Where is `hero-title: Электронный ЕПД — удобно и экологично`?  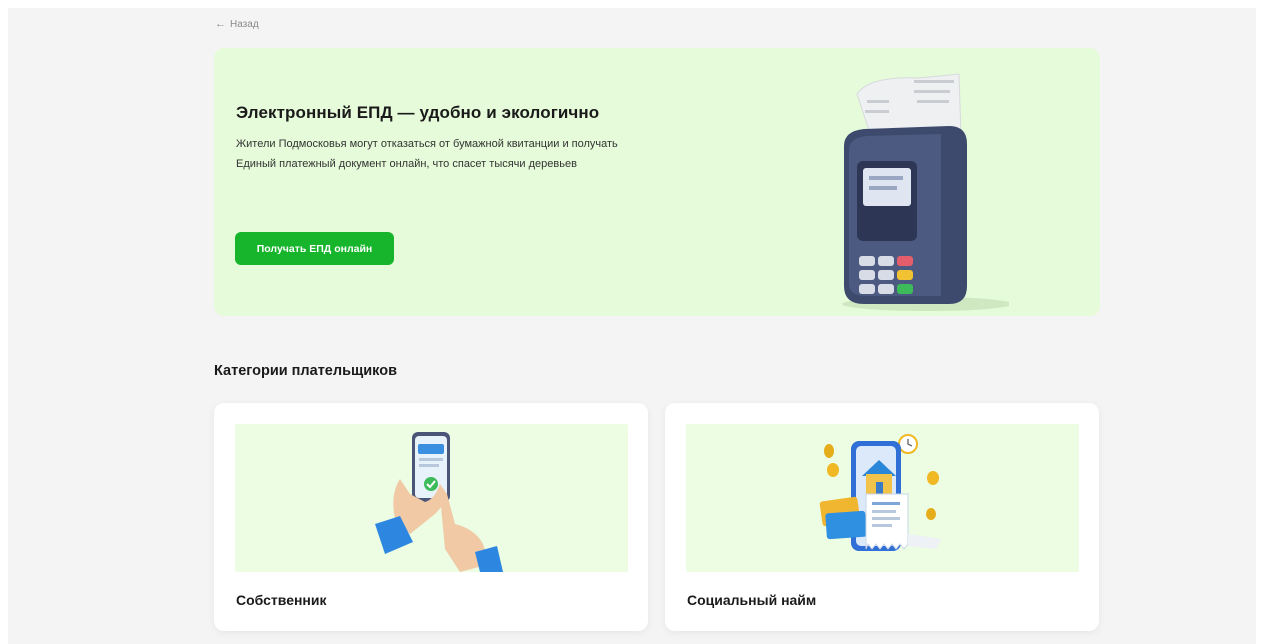 hero-title: Электронный ЕПД — удобно и экологично is located at coordinates (418, 112).